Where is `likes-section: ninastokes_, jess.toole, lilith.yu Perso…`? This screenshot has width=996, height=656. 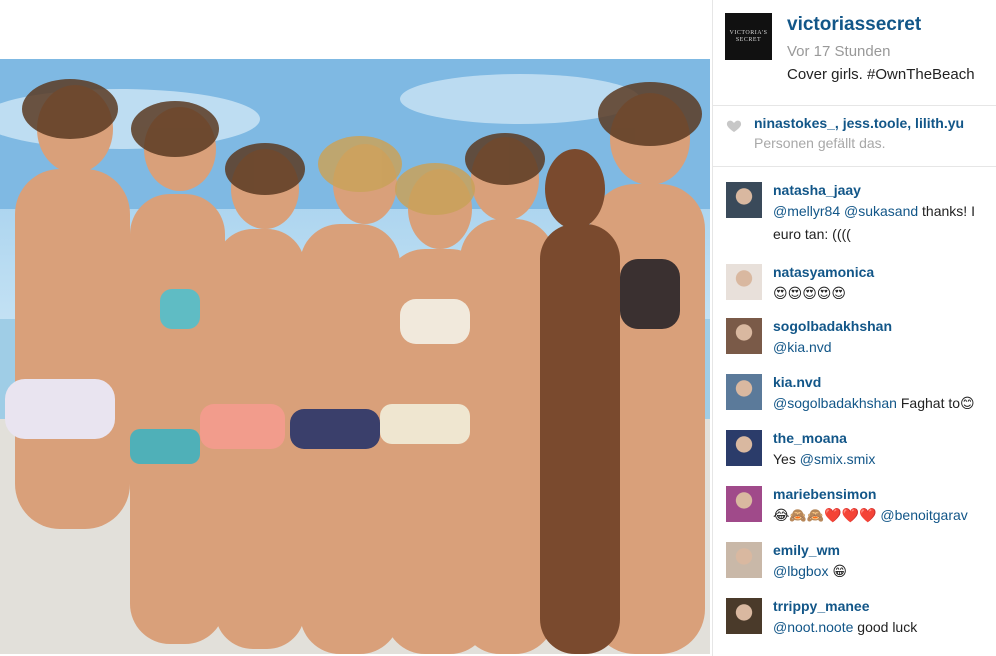 likes-section: ninastokes_, jess.toole, lilith.yu Perso… is located at coordinates (854, 136).